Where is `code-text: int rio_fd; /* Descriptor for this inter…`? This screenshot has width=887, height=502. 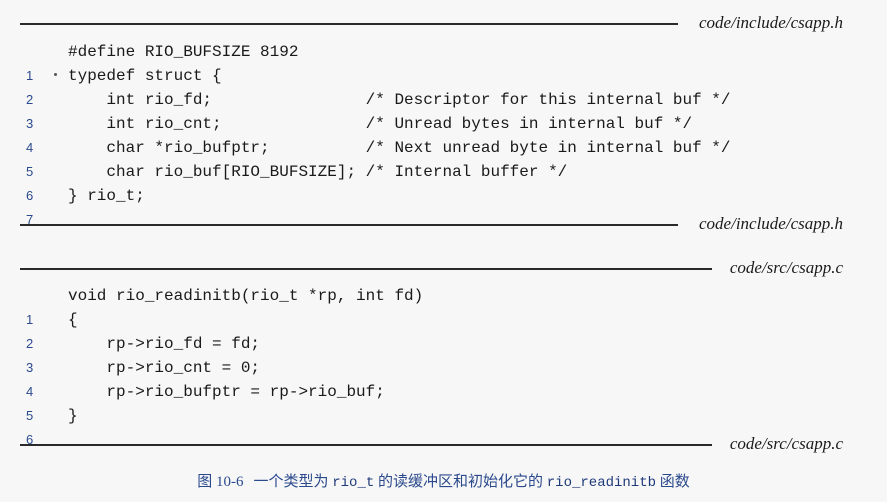 code-text: int rio_fd; /* Descriptor for this inter… is located at coordinates (399, 100).